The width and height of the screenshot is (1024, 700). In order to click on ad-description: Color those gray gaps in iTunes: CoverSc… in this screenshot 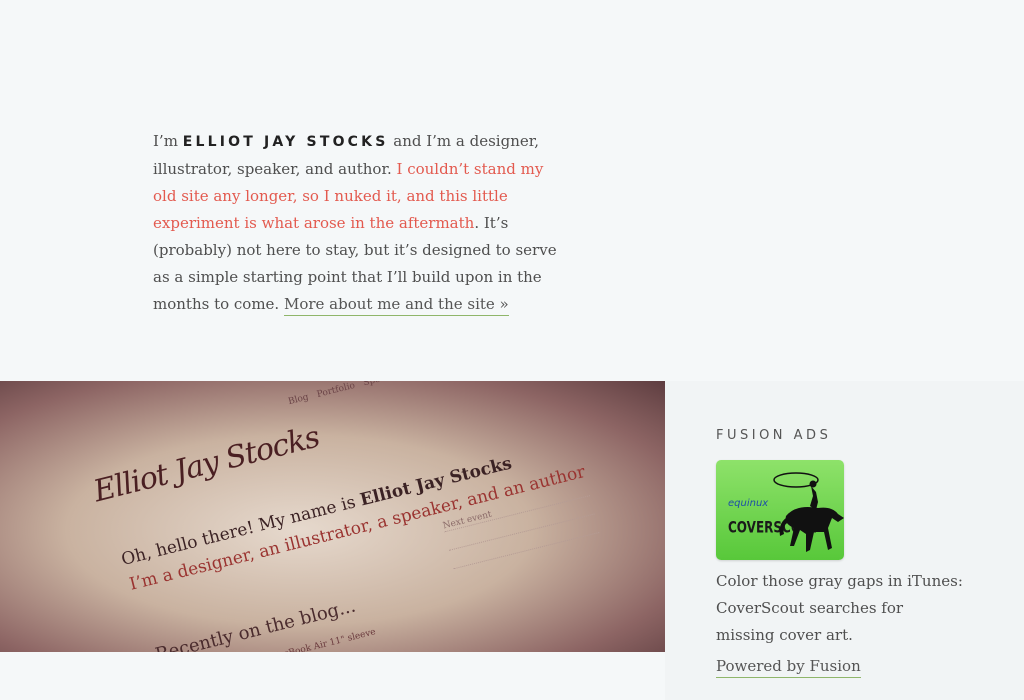, I will do `click(839, 608)`.